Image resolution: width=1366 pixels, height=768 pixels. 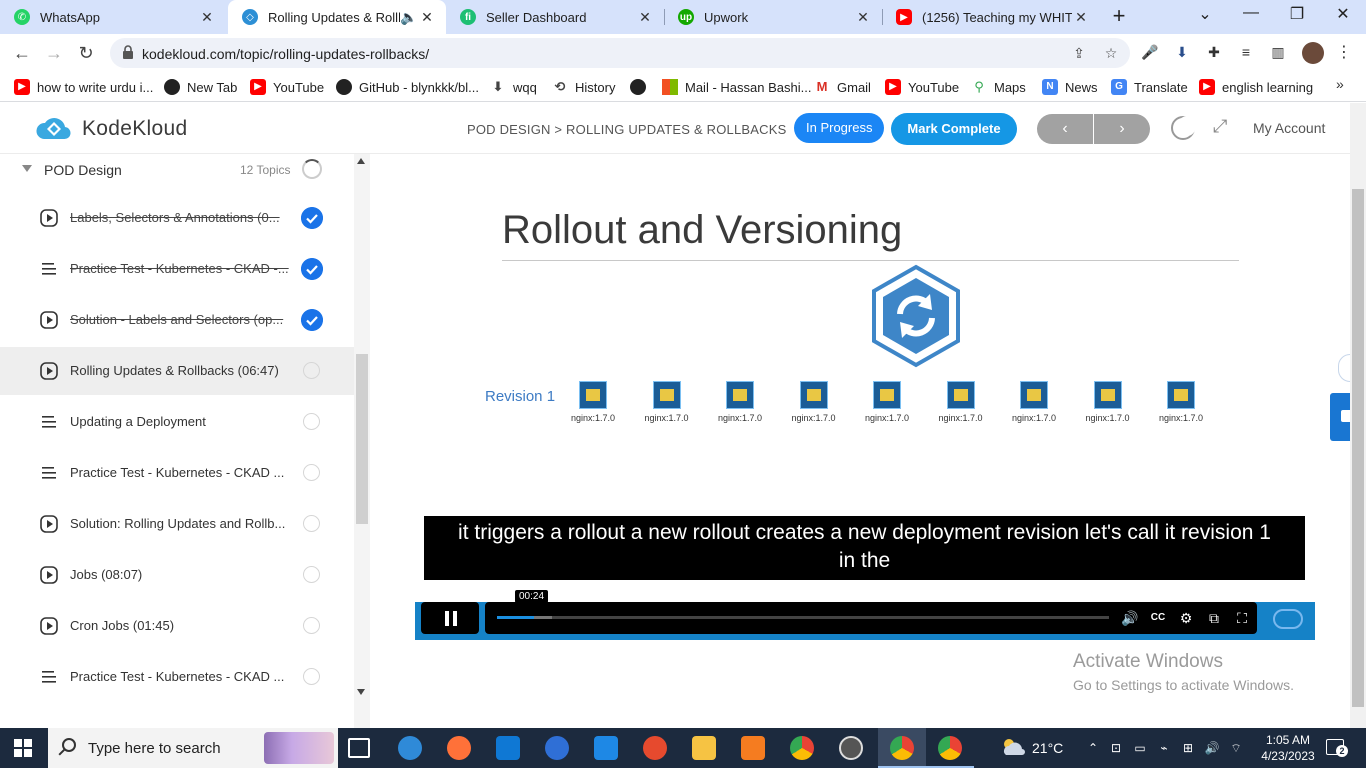 What do you see at coordinates (991, 17) in the screenshot?
I see `tab-youtube: ▶ (1256) Teaching my WHITE fr ✕` at bounding box center [991, 17].